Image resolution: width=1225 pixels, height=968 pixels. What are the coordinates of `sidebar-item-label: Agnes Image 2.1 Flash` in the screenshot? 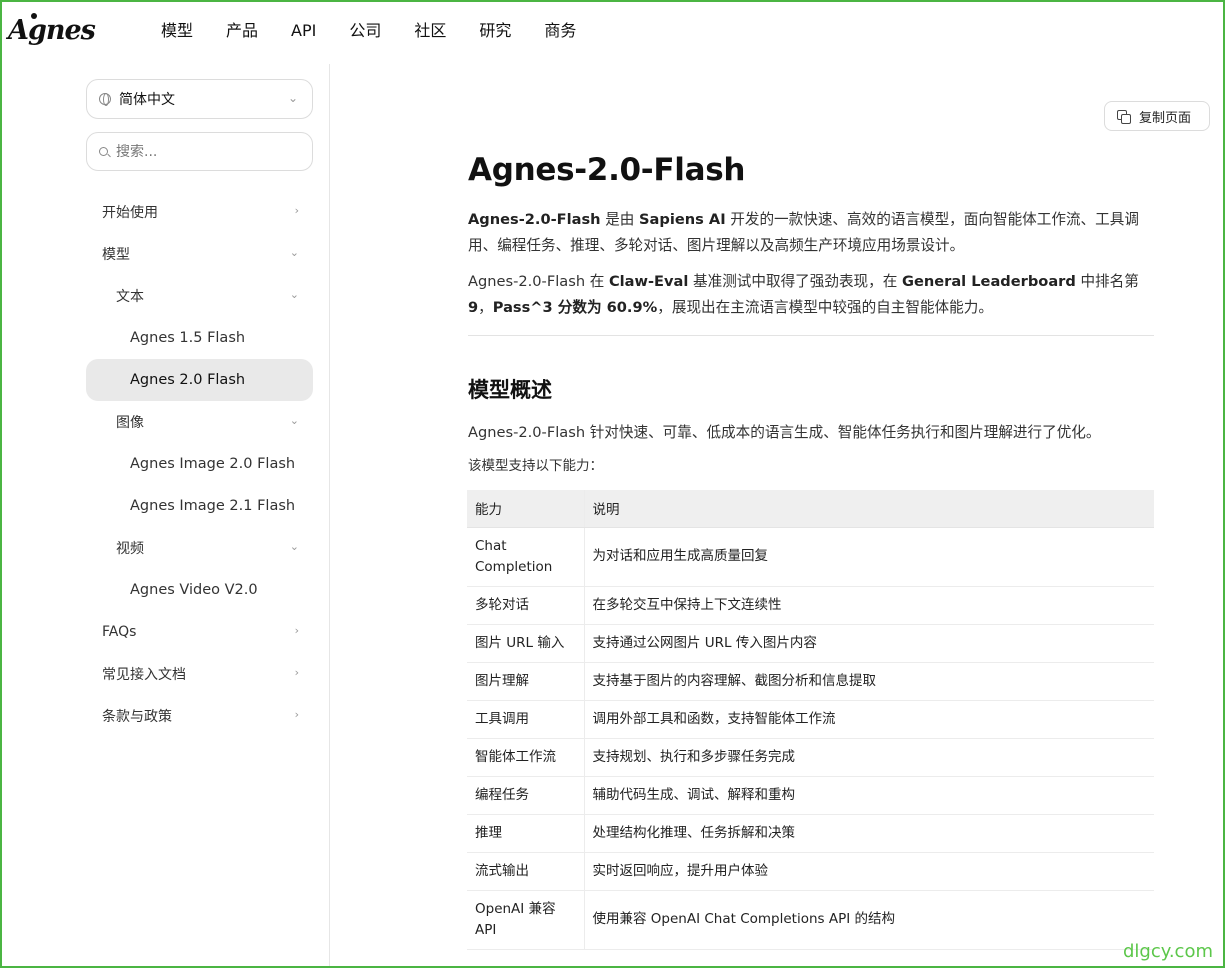 It's located at (213, 506).